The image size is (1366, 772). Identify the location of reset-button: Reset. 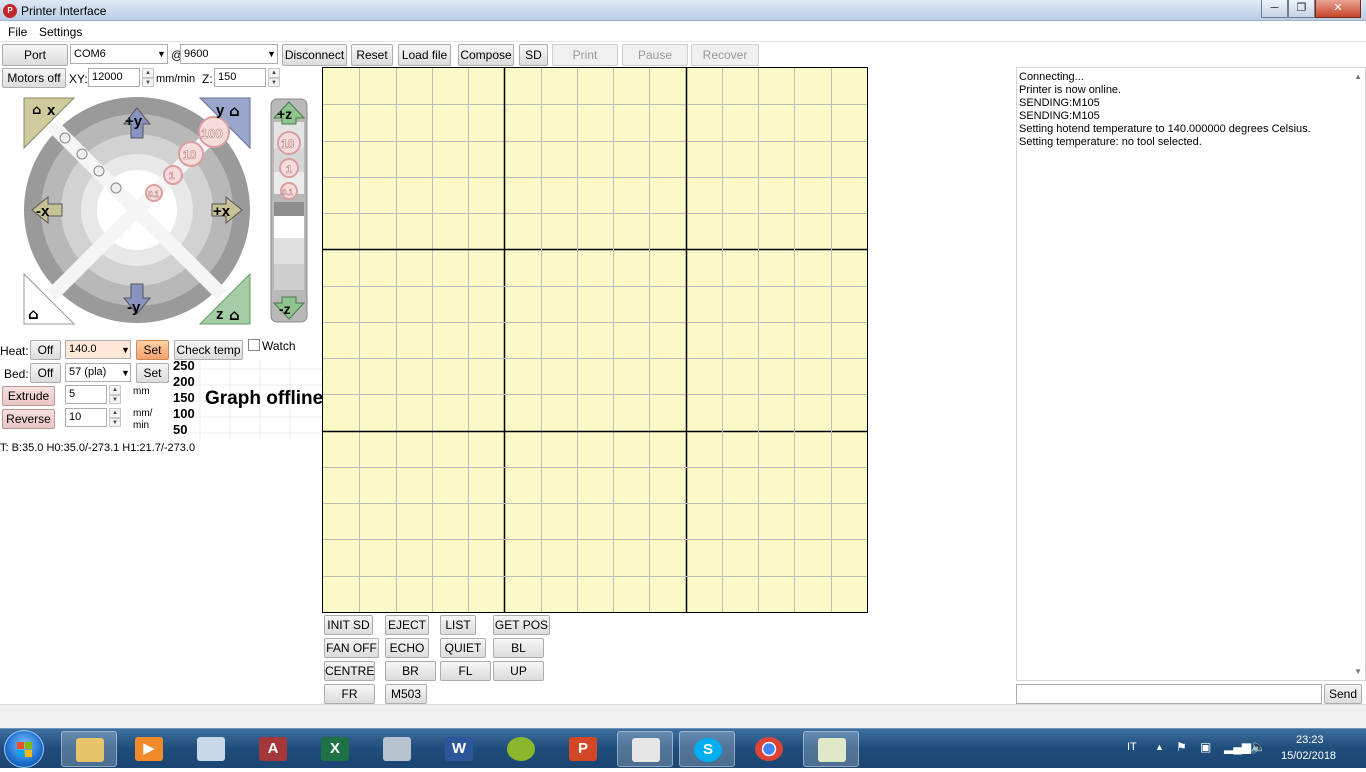
(372, 55).